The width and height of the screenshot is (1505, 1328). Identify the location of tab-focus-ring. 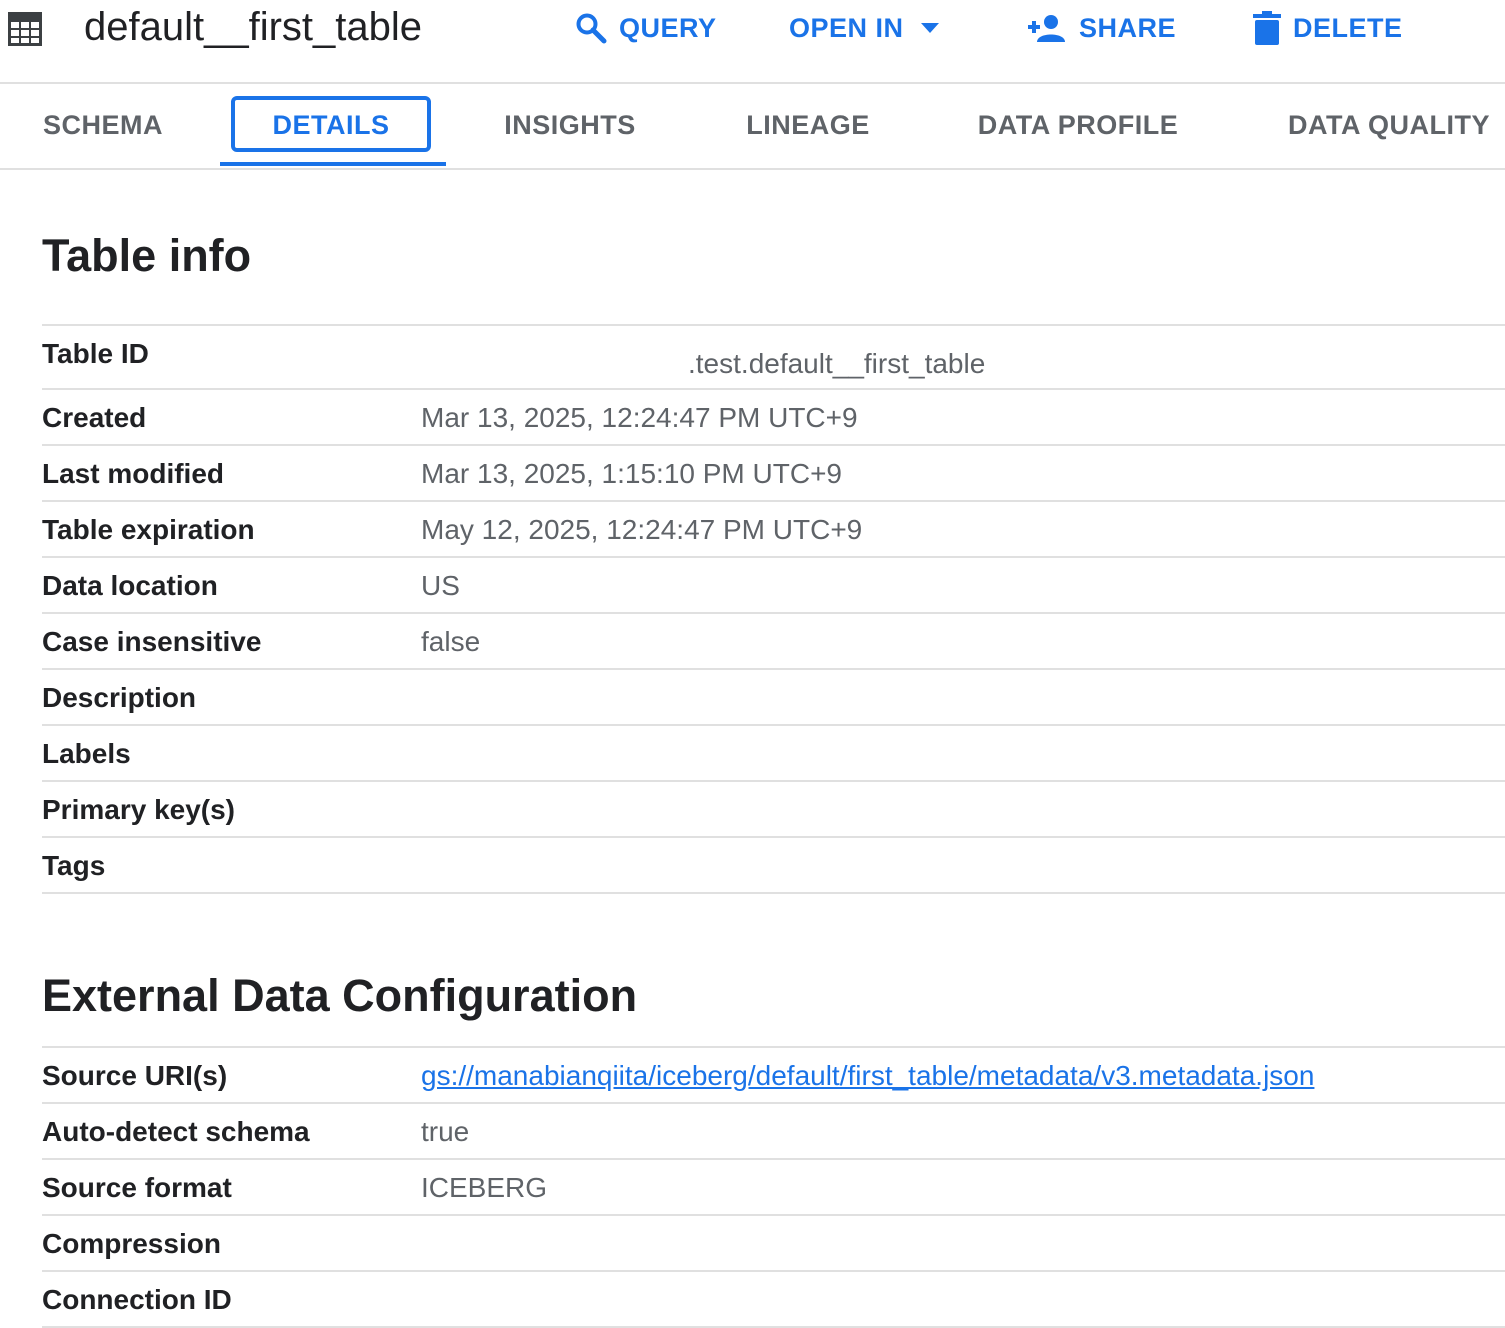
(331, 124).